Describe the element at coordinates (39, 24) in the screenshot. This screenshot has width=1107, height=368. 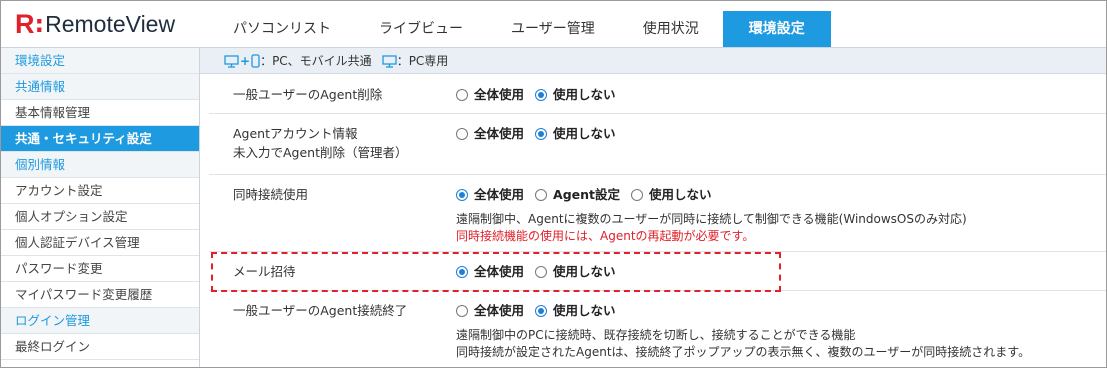
I see `logo-colon: :` at that location.